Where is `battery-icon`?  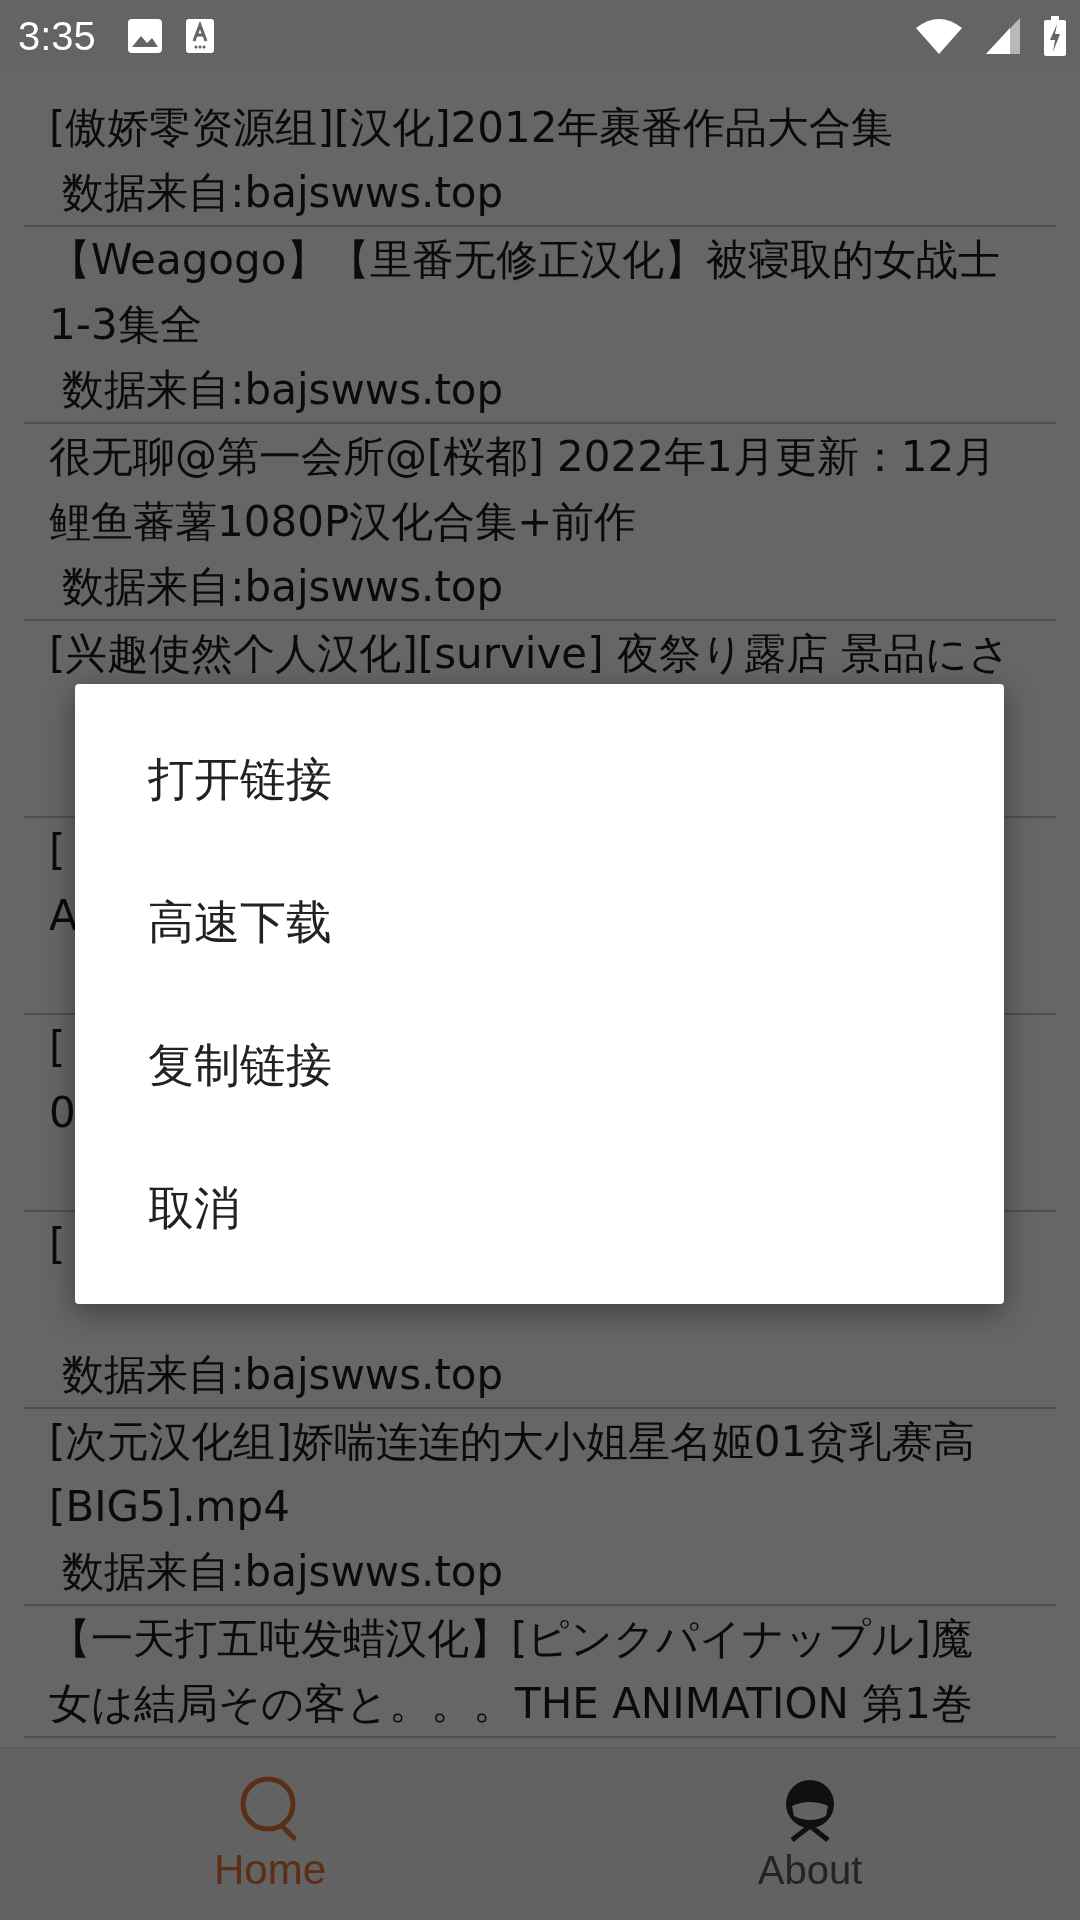
battery-icon is located at coordinates (1055, 36).